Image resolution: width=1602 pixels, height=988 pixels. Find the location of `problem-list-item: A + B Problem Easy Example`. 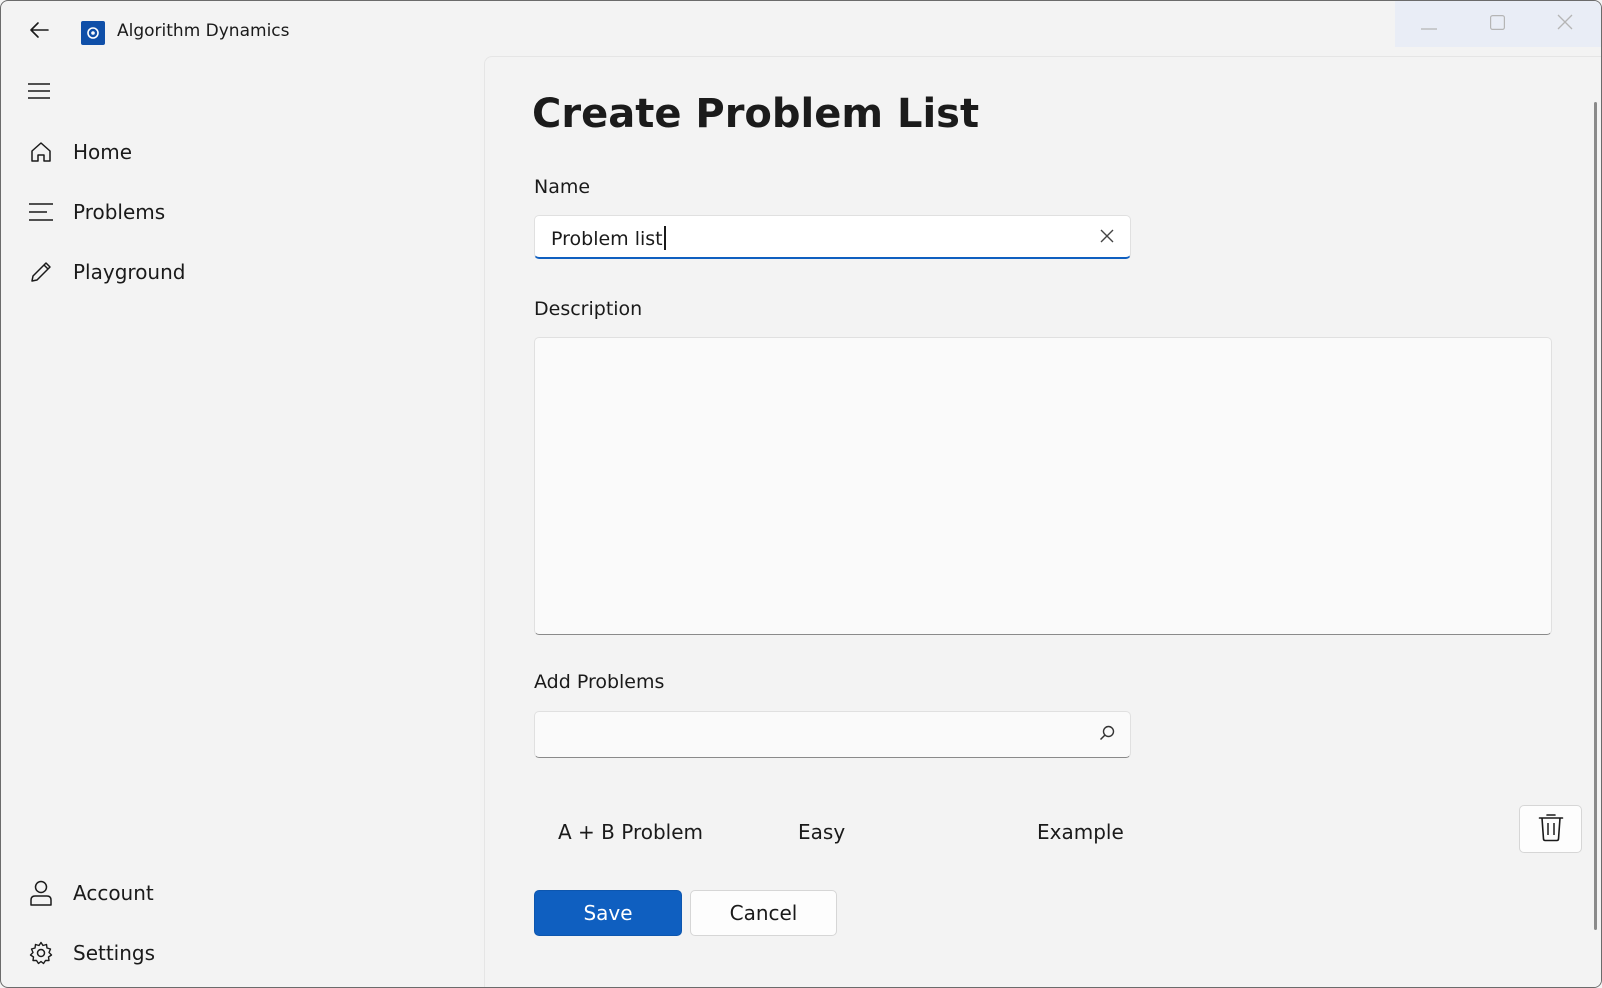

problem-list-item: A + B Problem Easy Example is located at coordinates (1058, 833).